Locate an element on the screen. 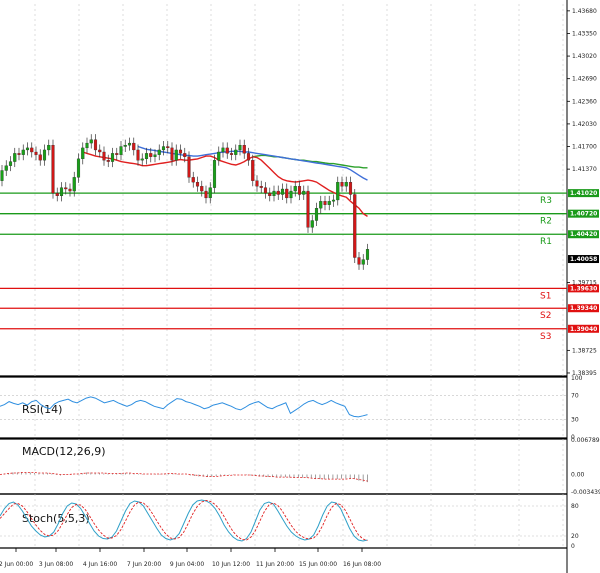 The width and height of the screenshot is (600, 573). current-price-label: 1.40058 is located at coordinates (583, 259).